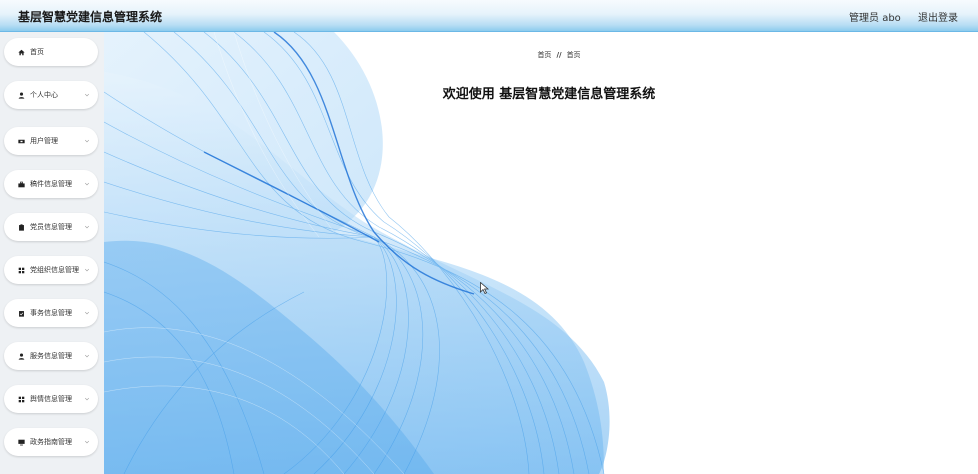 Image resolution: width=978 pixels, height=474 pixels. I want to click on sidebar-item-label: 政务指南管理, so click(51, 442).